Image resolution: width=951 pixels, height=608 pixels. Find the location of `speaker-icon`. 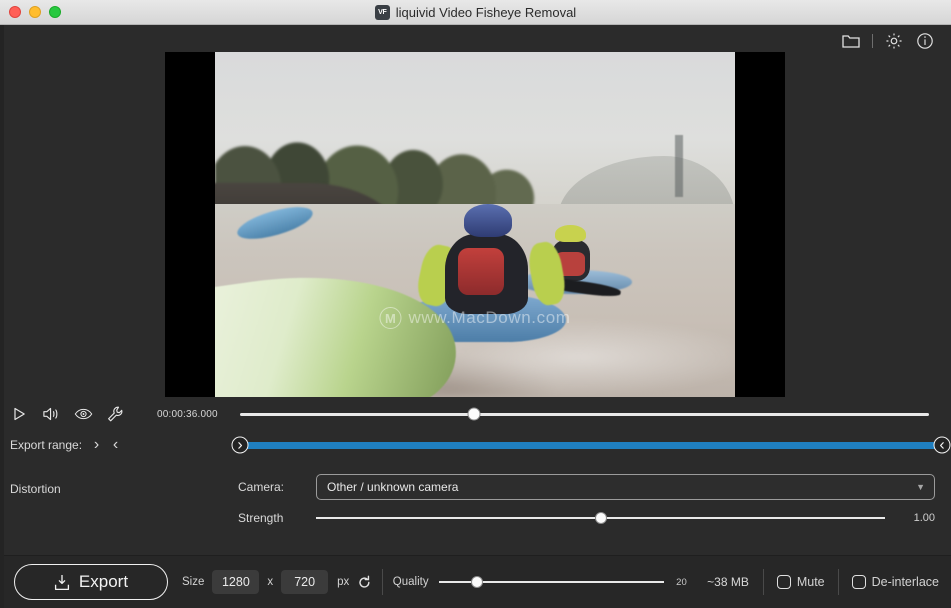

speaker-icon is located at coordinates (51, 414).